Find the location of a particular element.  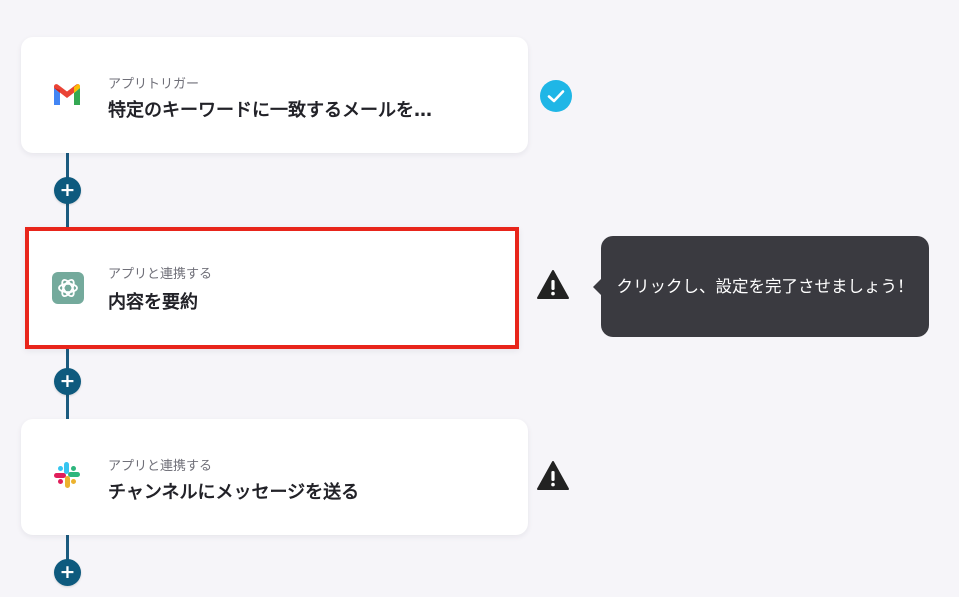

flow-step-slack-message: アプリと連携する チャンネルにメッセージを送る is located at coordinates (274, 477).